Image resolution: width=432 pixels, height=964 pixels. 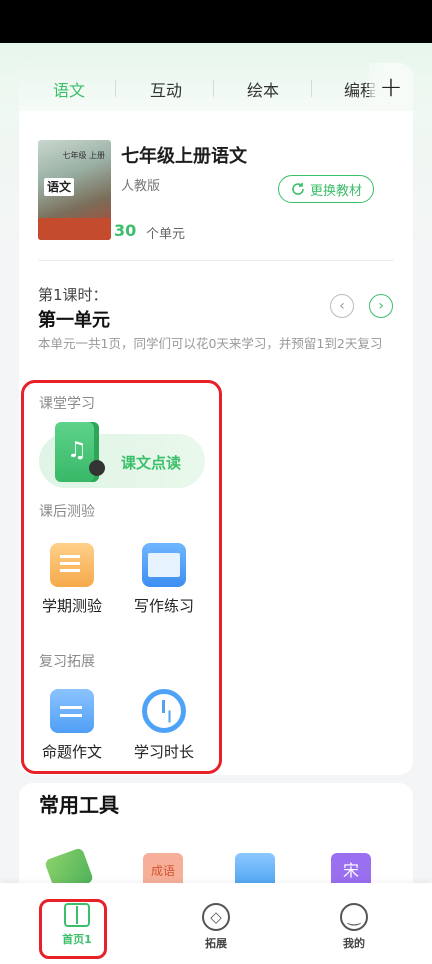 I want to click on tab-picture-book: 绘本, so click(x=263, y=89).